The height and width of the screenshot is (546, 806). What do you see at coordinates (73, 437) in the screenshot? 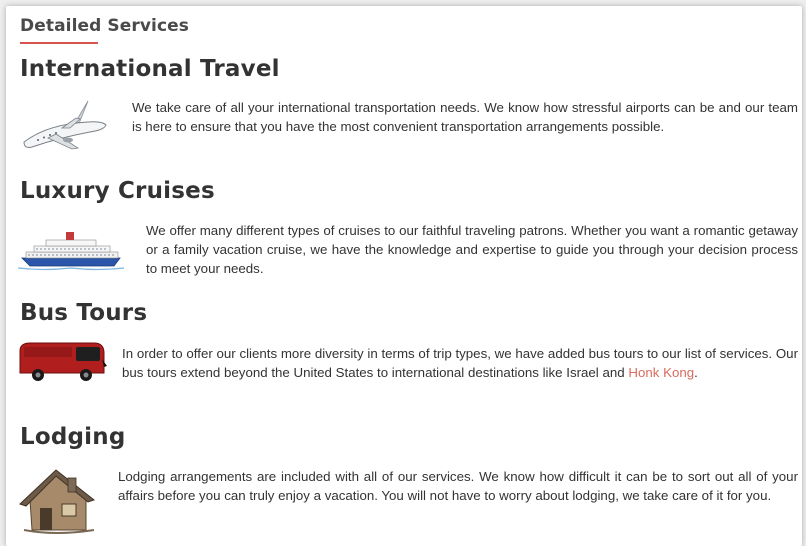
I see `service-title-lodging: Lodging` at bounding box center [73, 437].